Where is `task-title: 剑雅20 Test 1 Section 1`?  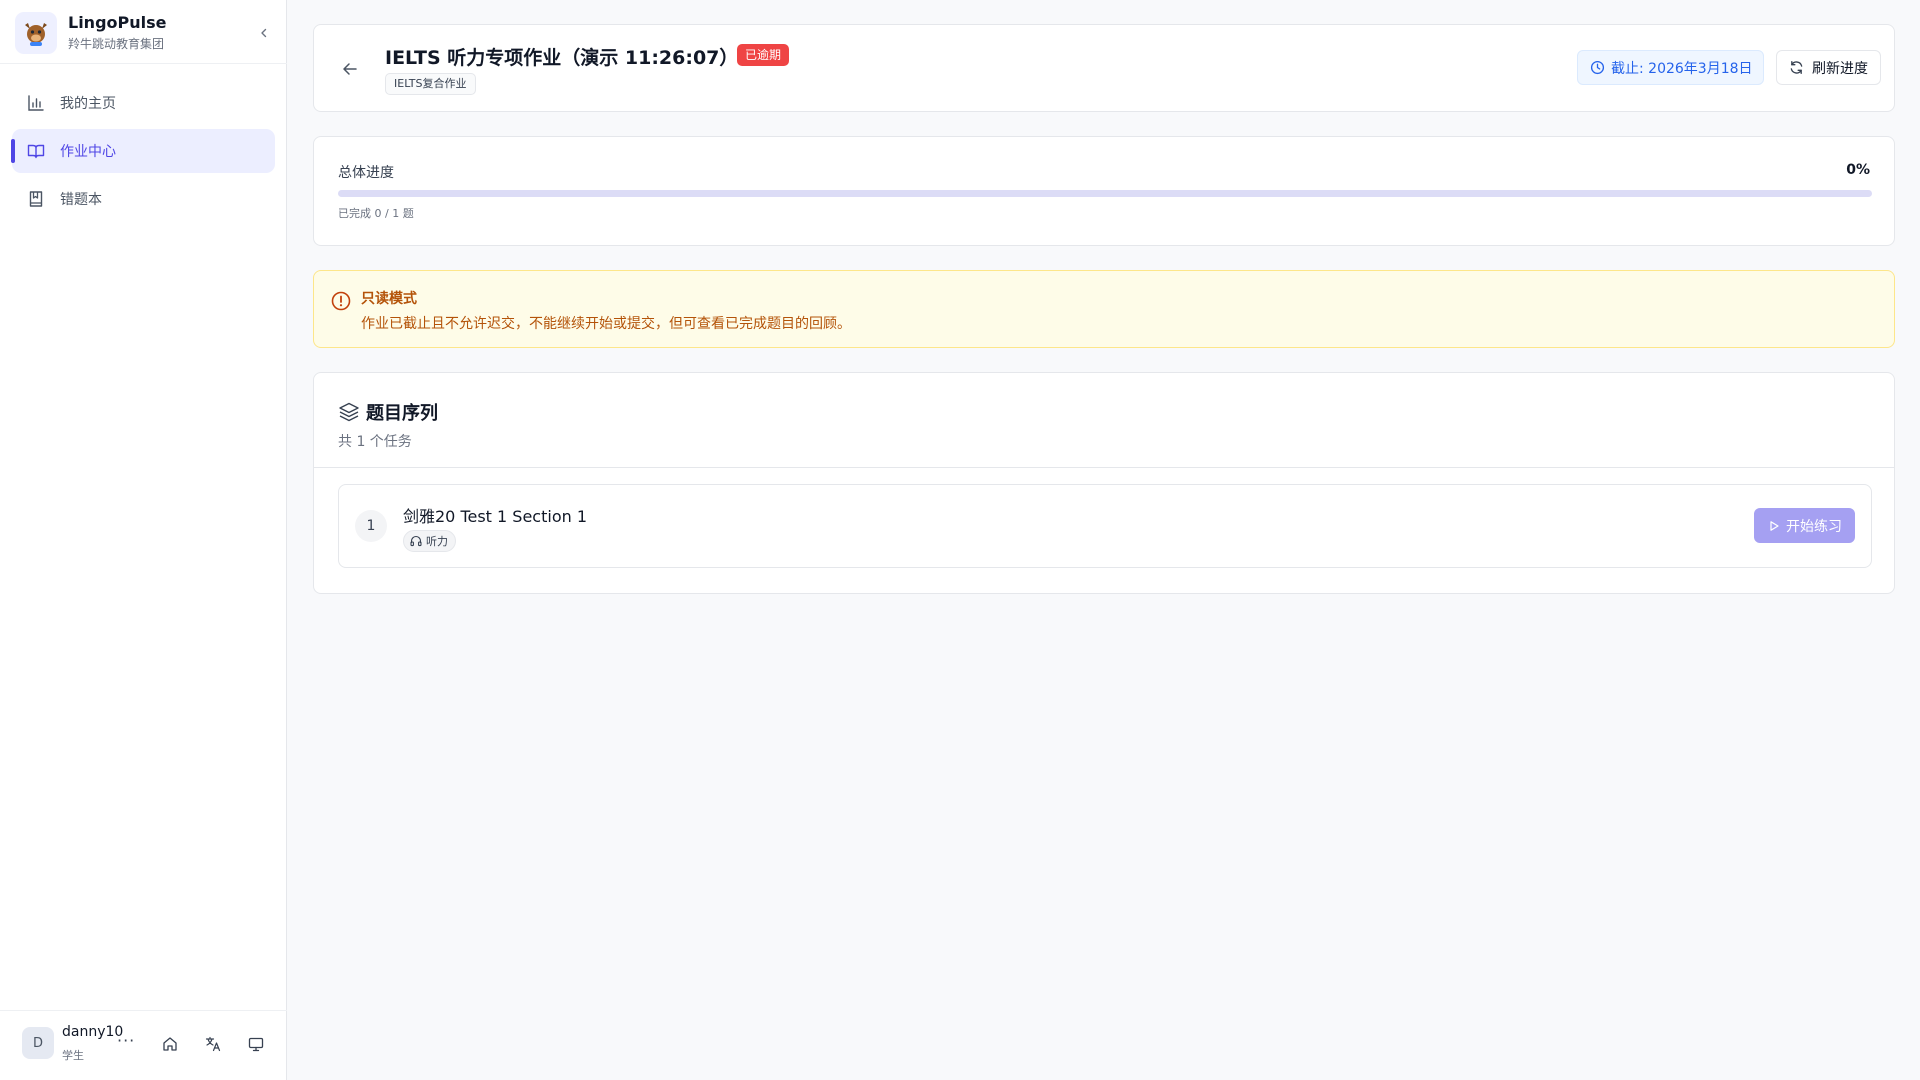 task-title: 剑雅20 Test 1 Section 1 is located at coordinates (495, 516).